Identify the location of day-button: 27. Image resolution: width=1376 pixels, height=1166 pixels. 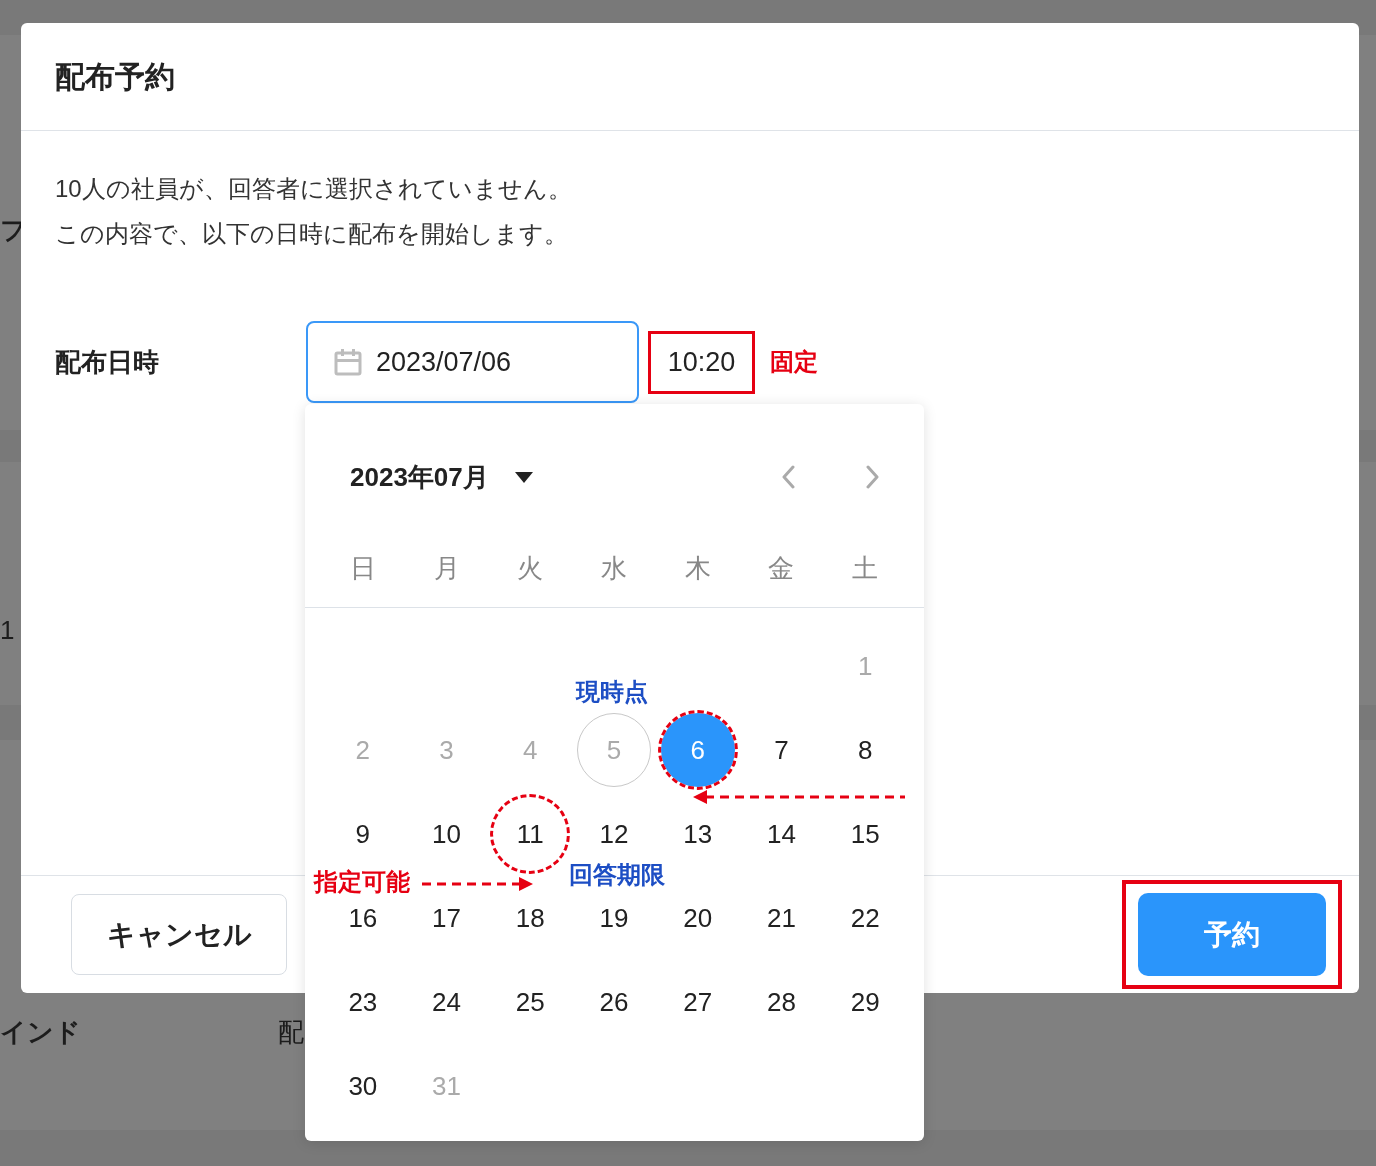
(697, 1002).